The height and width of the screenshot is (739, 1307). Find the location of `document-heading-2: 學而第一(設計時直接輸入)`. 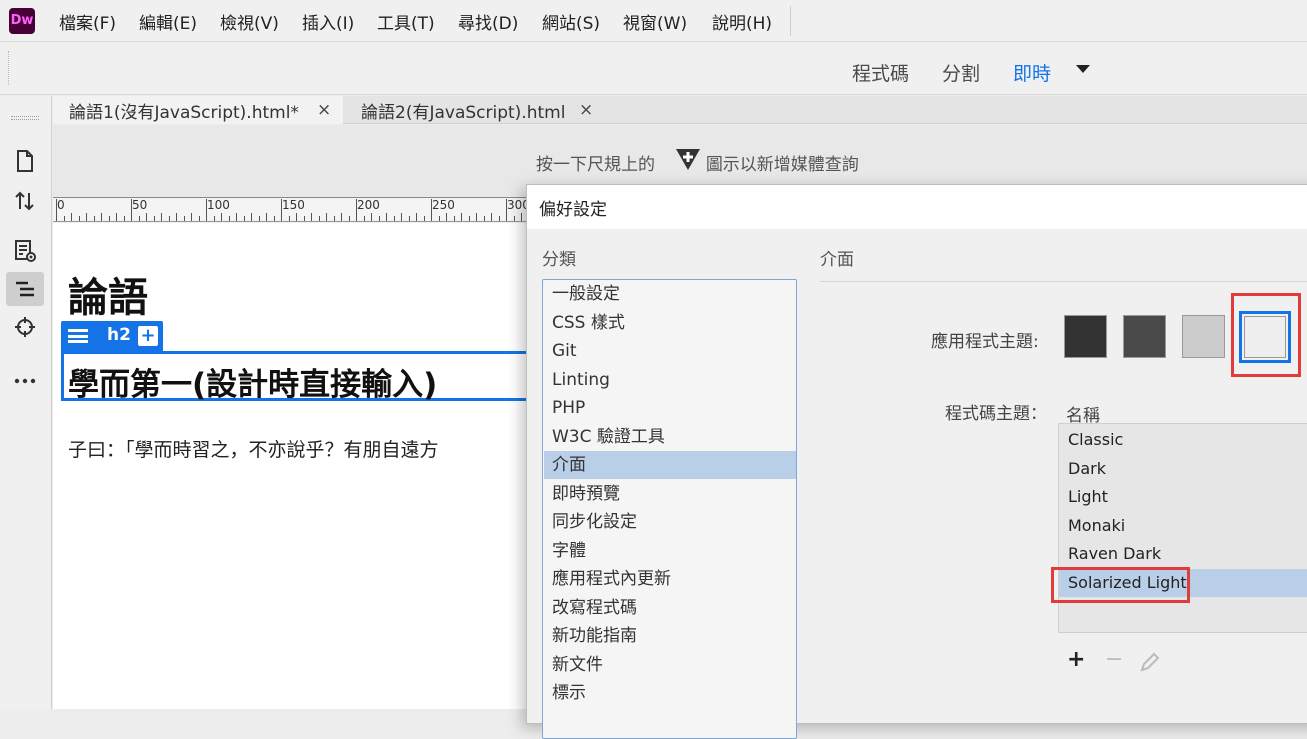

document-heading-2: 學而第一(設計時直接輸入) is located at coordinates (252, 381).